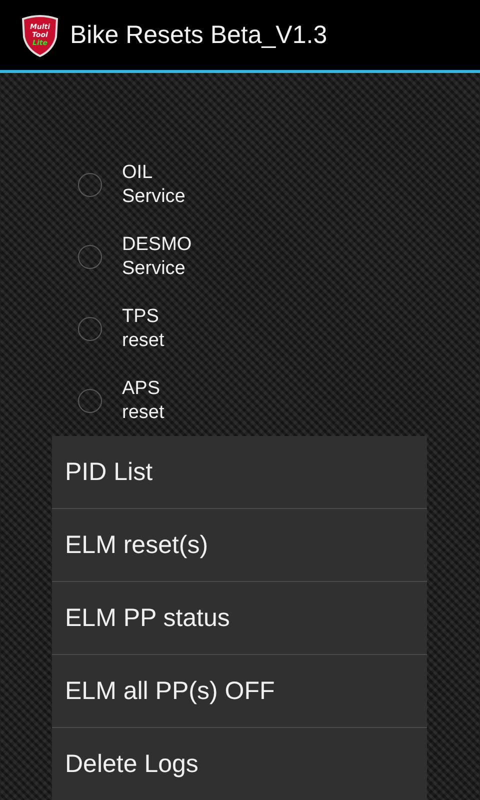 The image size is (480, 800). What do you see at coordinates (239, 618) in the screenshot?
I see `menu-item: ELM PP status` at bounding box center [239, 618].